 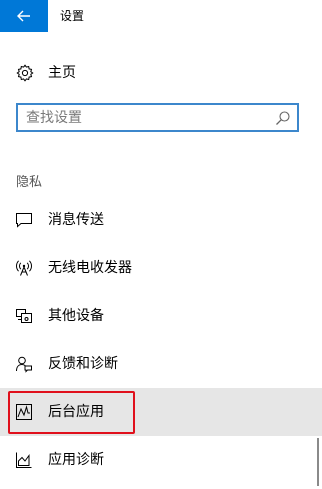 What do you see at coordinates (24, 220) in the screenshot?
I see `message-icon` at bounding box center [24, 220].